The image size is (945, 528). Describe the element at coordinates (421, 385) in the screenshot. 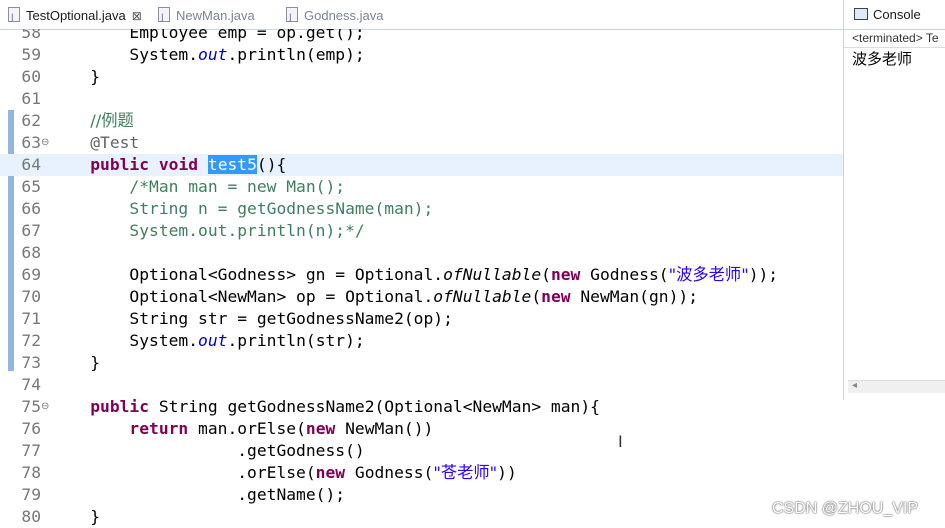

I see `code-line: 74` at that location.